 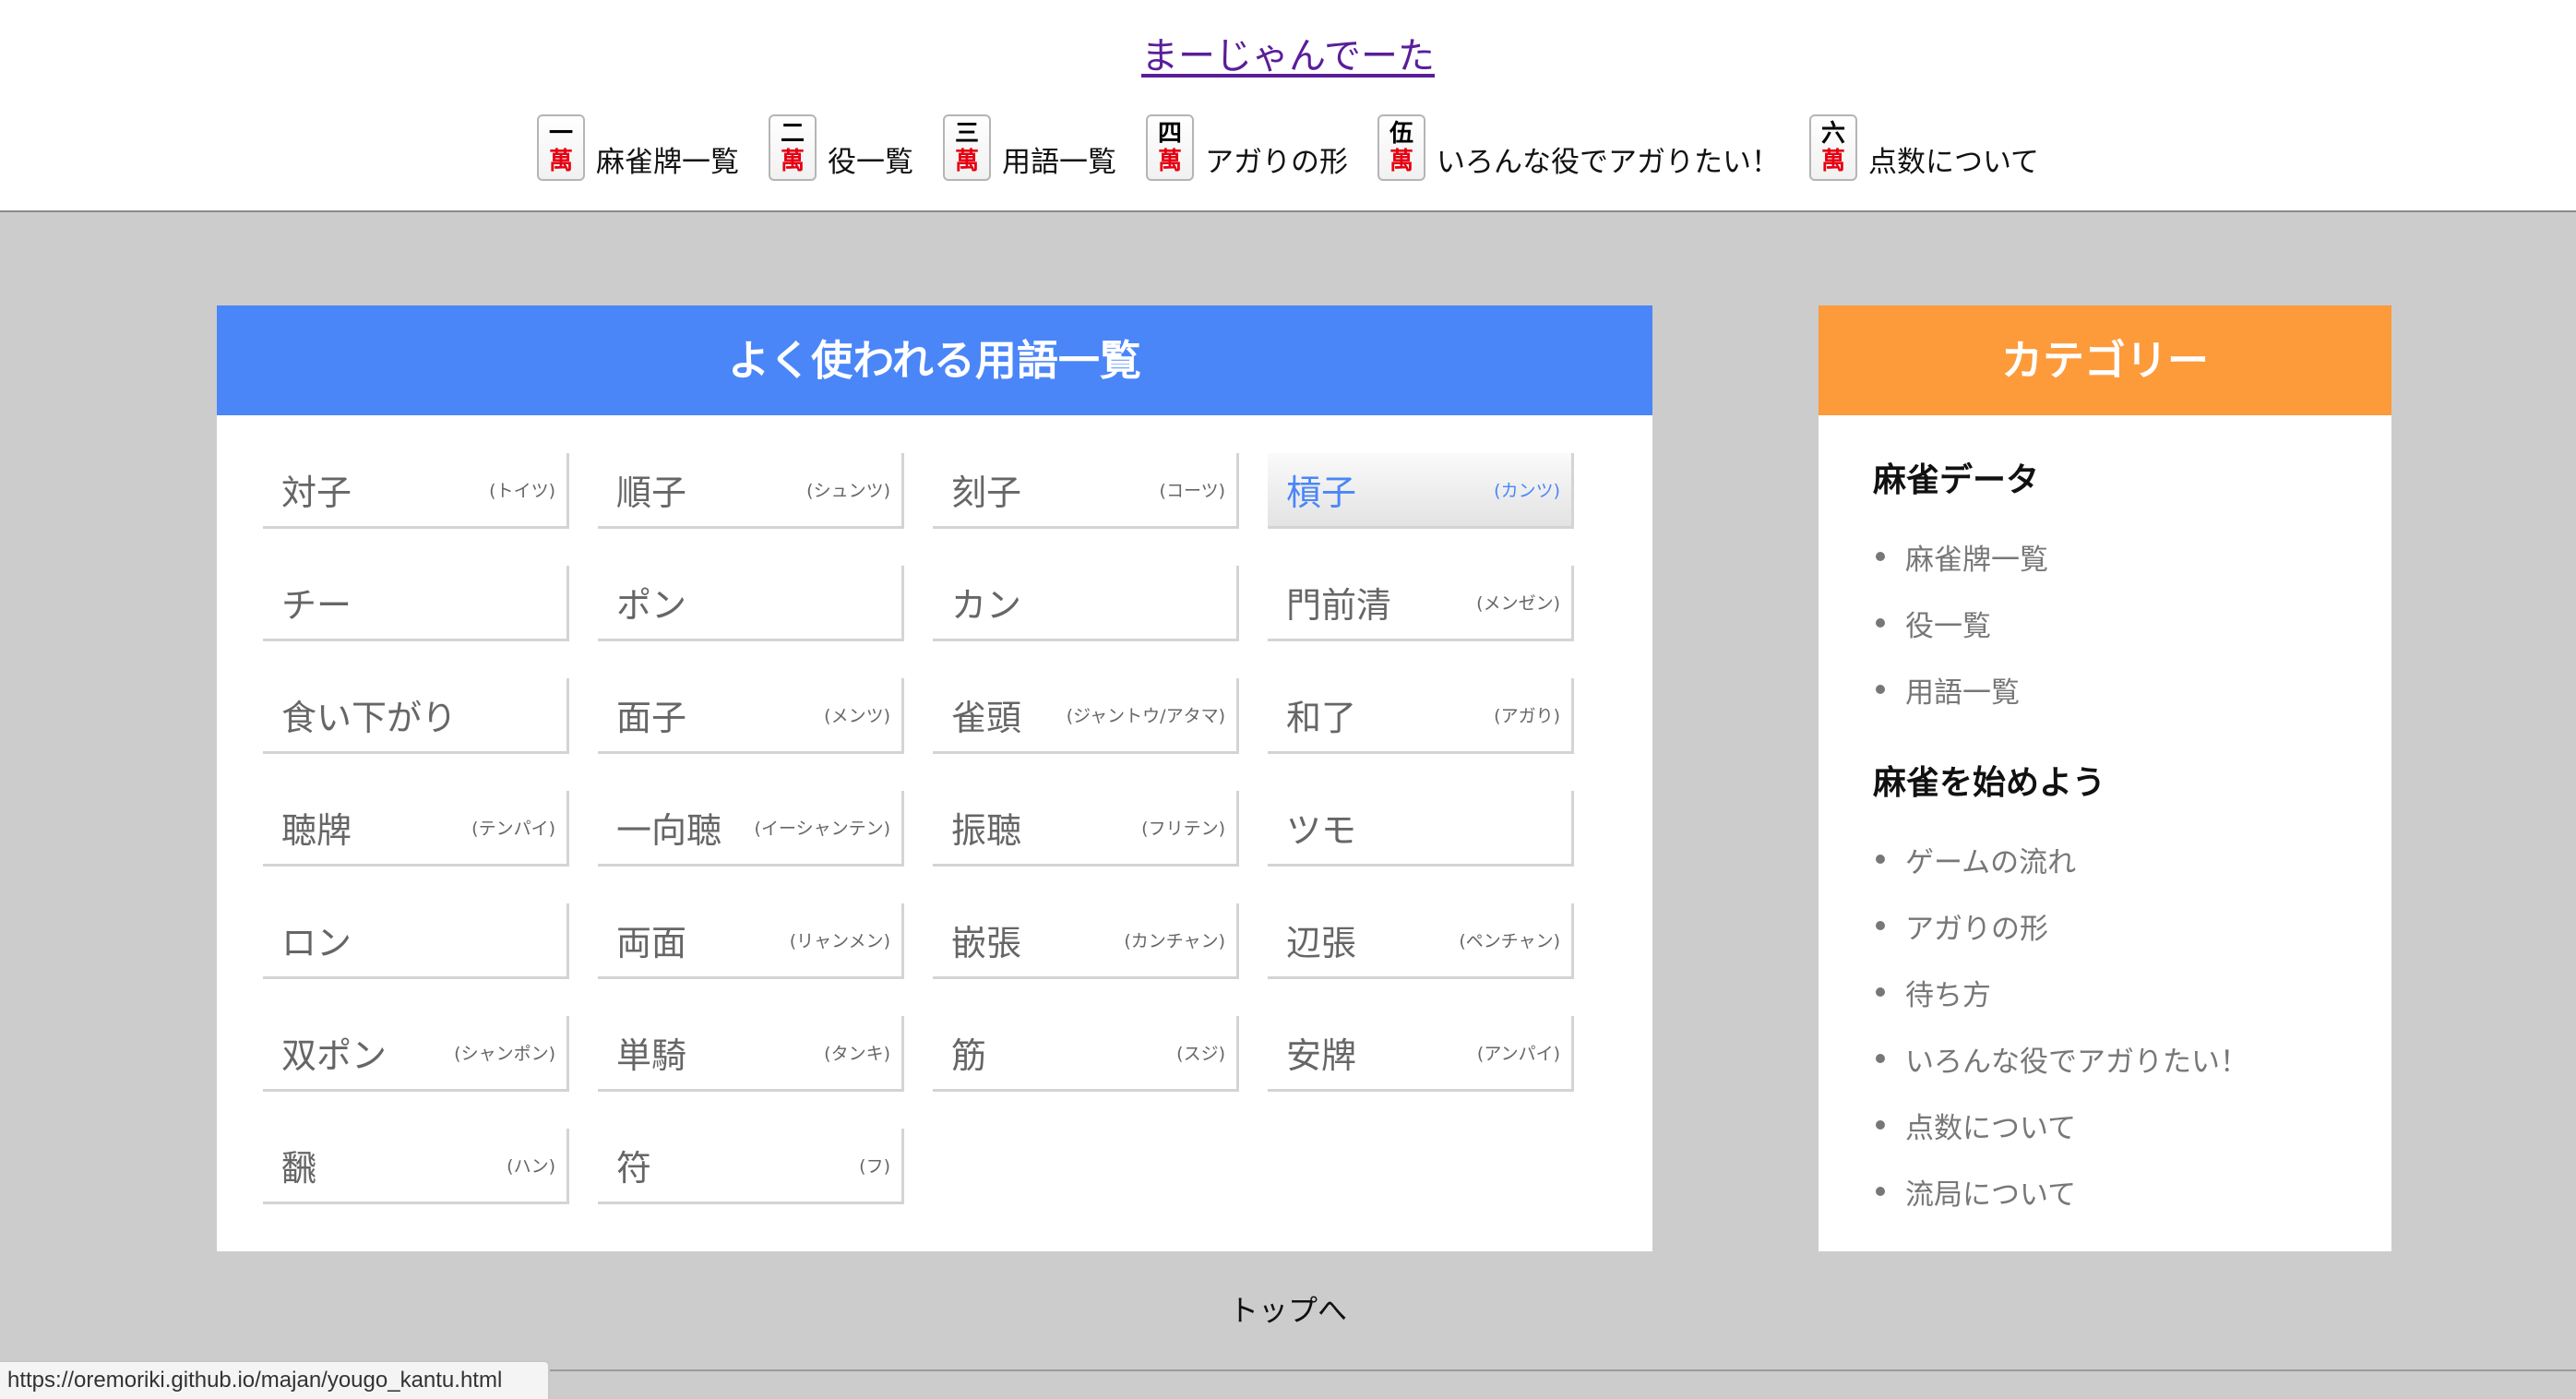 I want to click on term-reading: (カンツ), so click(x=1527, y=491).